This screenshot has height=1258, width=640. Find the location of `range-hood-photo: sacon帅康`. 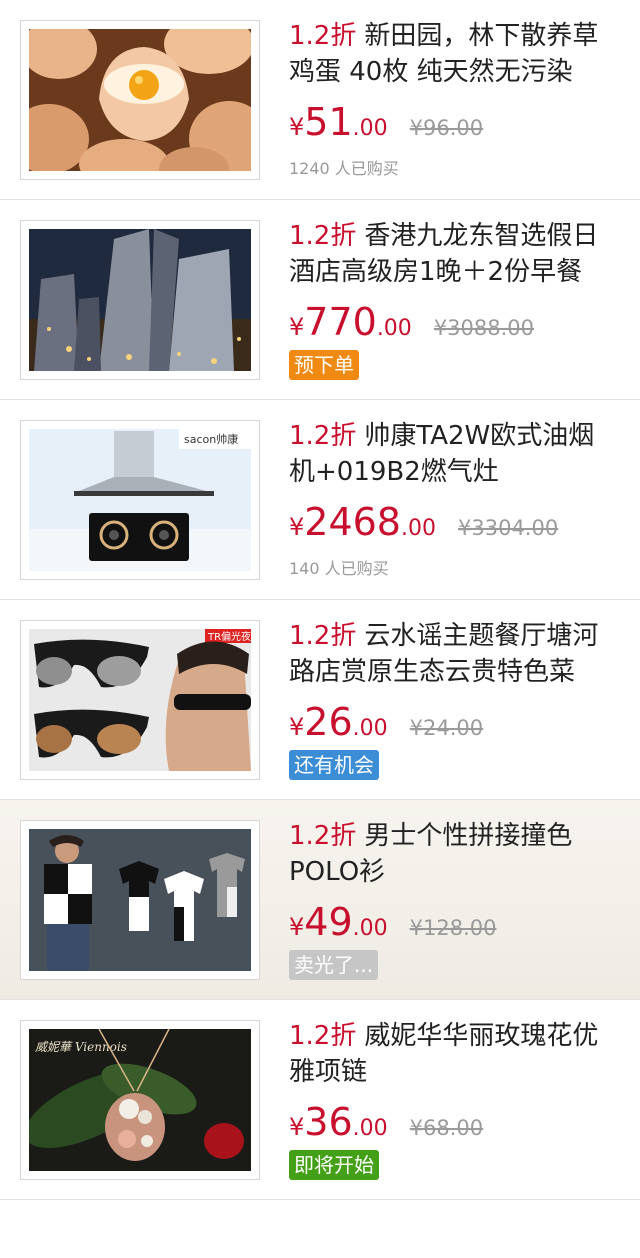

range-hood-photo: sacon帅康 is located at coordinates (140, 500).